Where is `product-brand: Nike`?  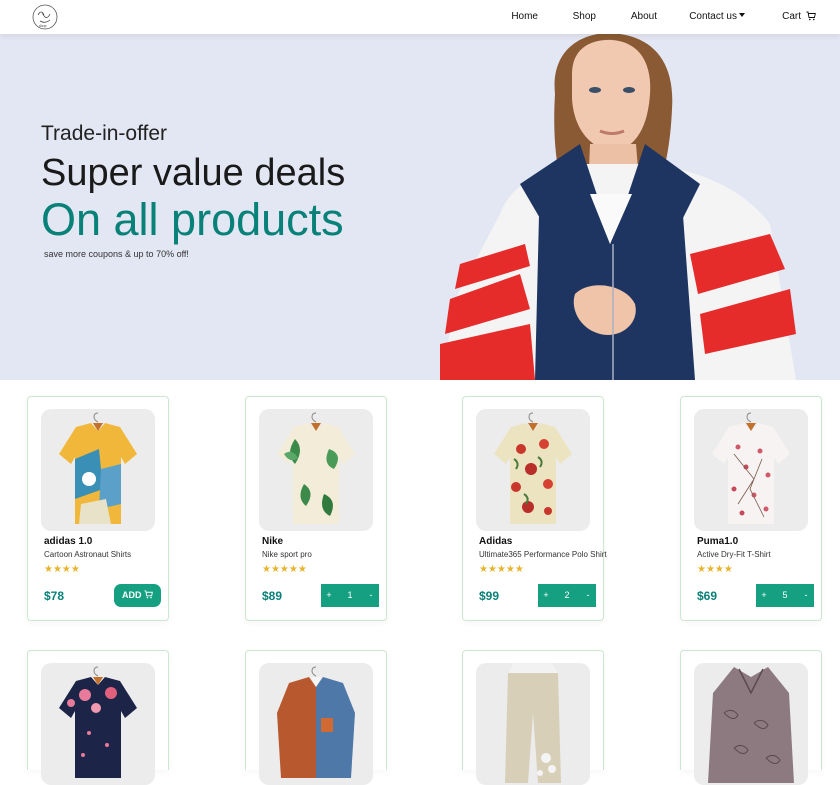 product-brand: Nike is located at coordinates (273, 541).